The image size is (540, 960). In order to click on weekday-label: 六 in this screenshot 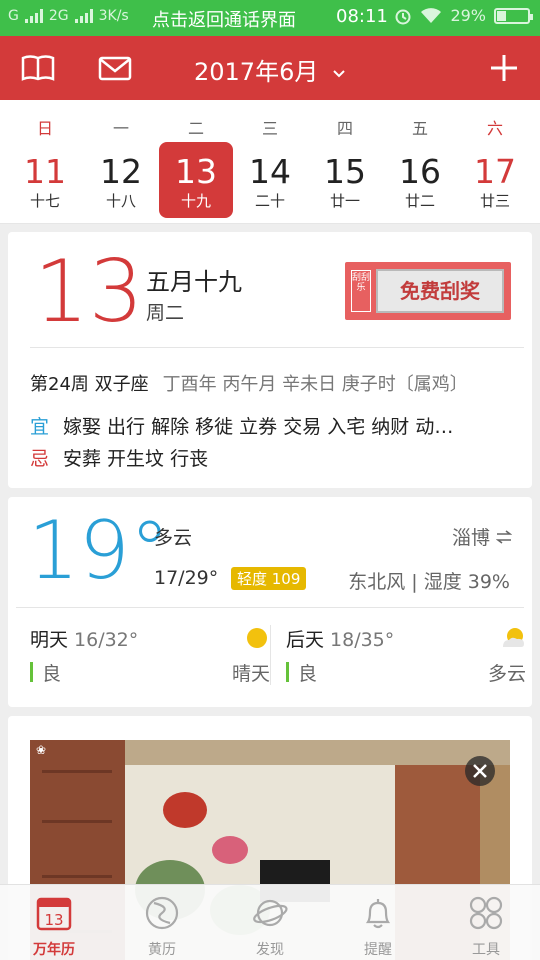, I will do `click(494, 128)`.